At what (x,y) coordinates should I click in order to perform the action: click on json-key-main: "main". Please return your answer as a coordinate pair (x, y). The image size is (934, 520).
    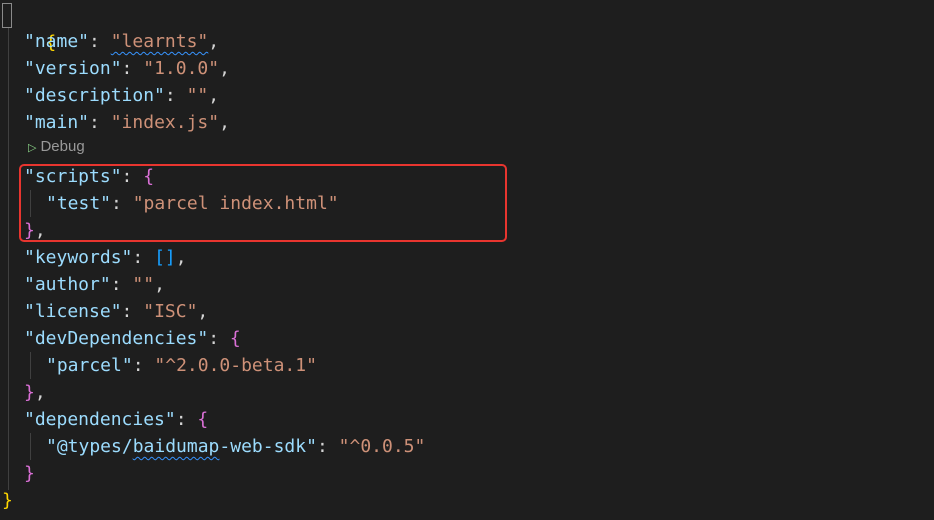
    Looking at the image, I should click on (57, 122).